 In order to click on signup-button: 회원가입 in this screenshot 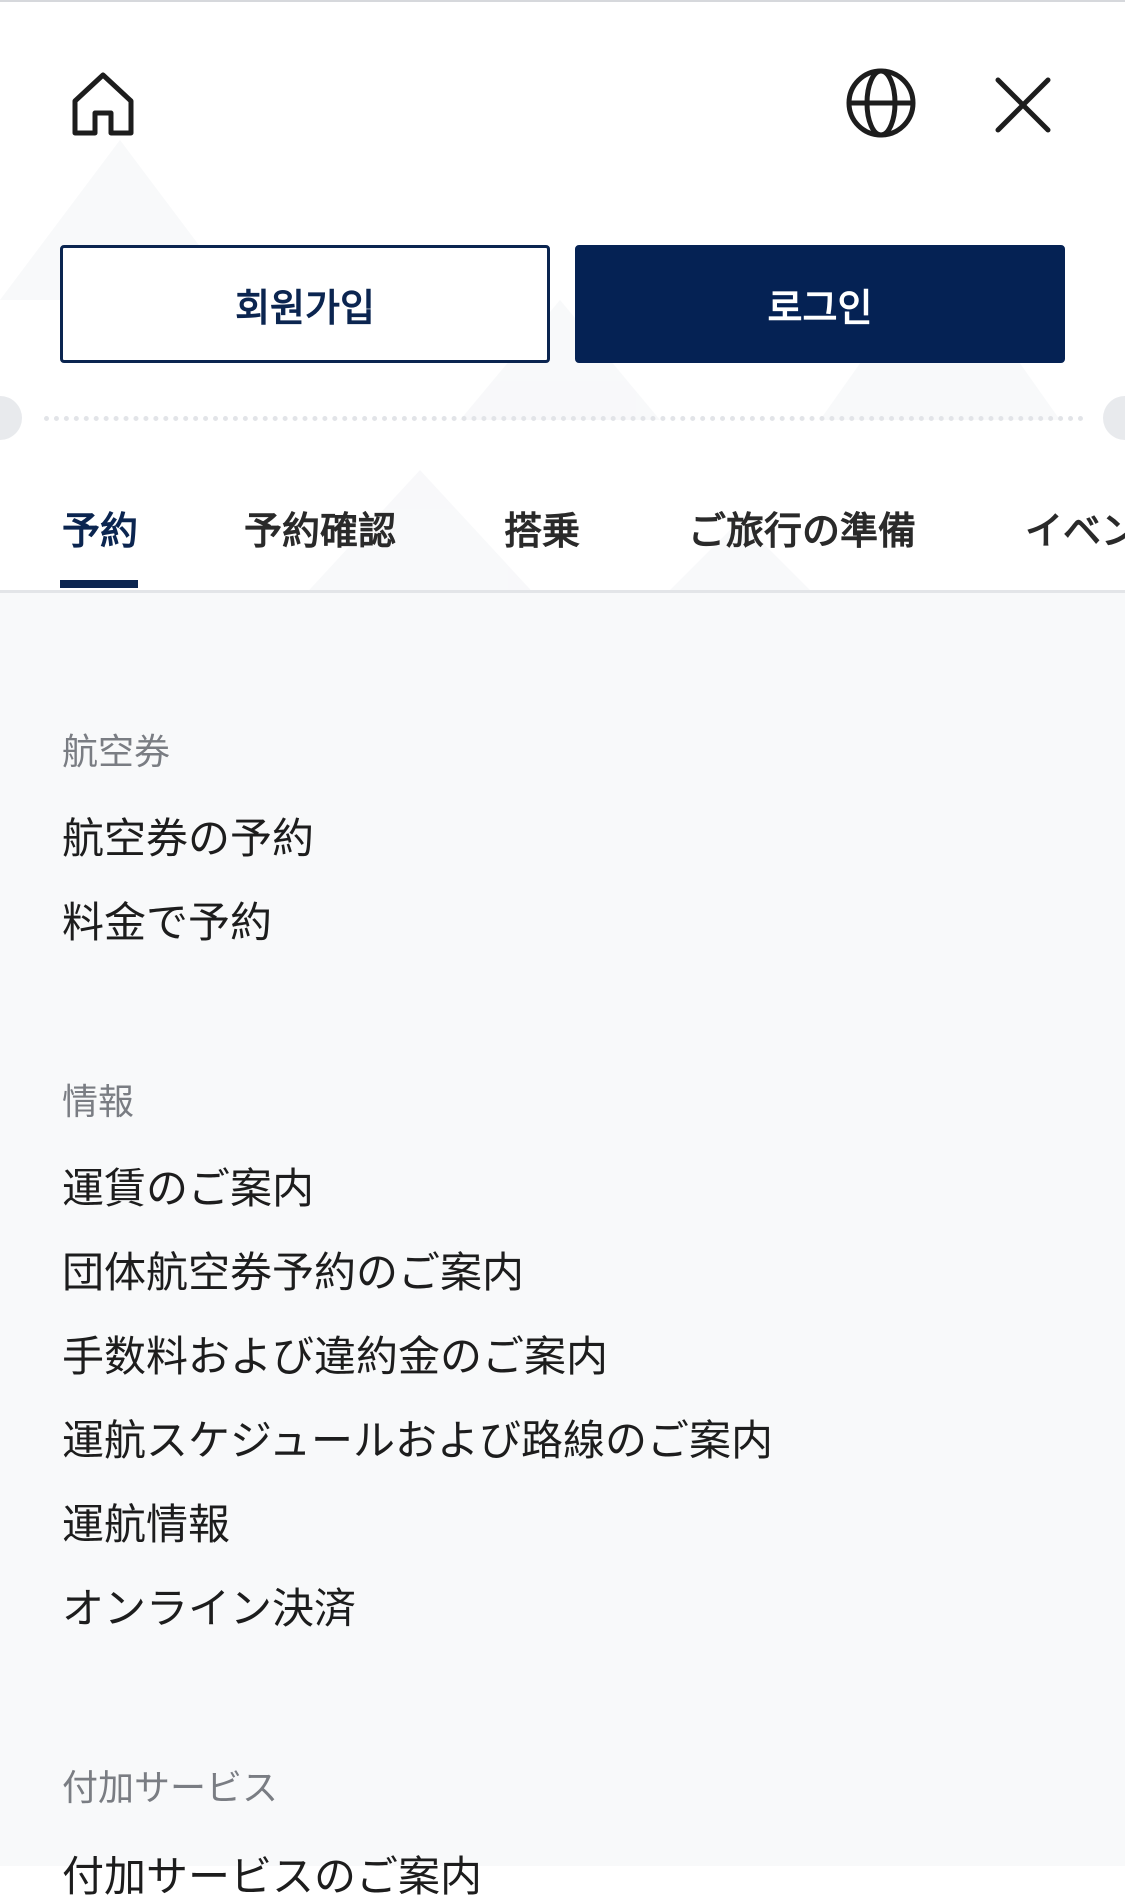, I will do `click(305, 304)`.